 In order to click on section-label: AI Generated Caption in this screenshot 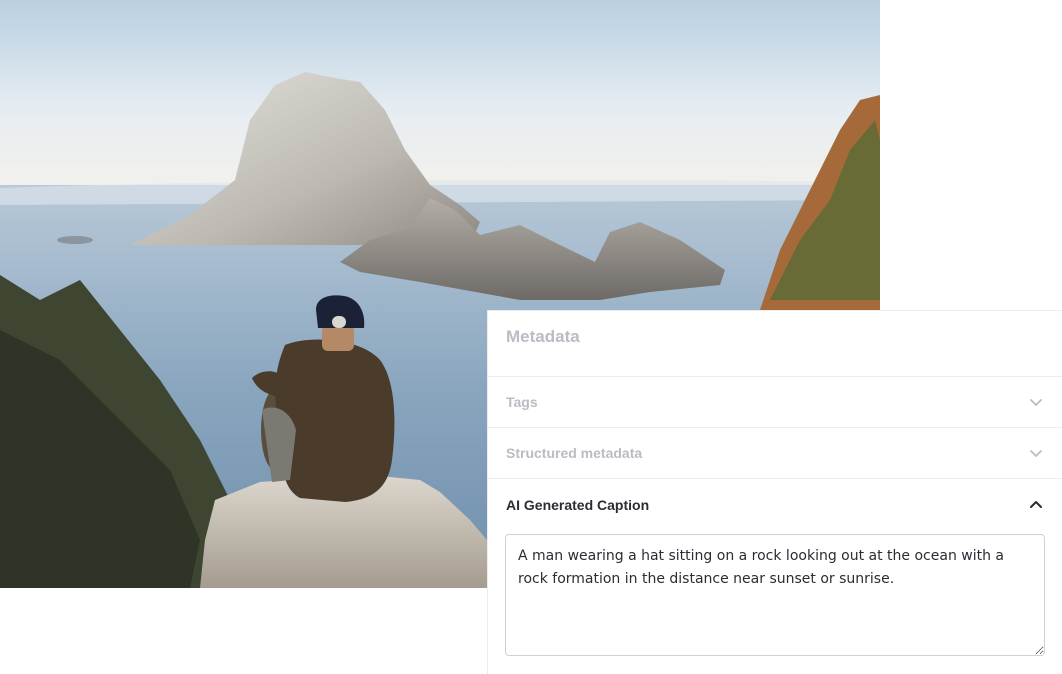, I will do `click(578, 504)`.